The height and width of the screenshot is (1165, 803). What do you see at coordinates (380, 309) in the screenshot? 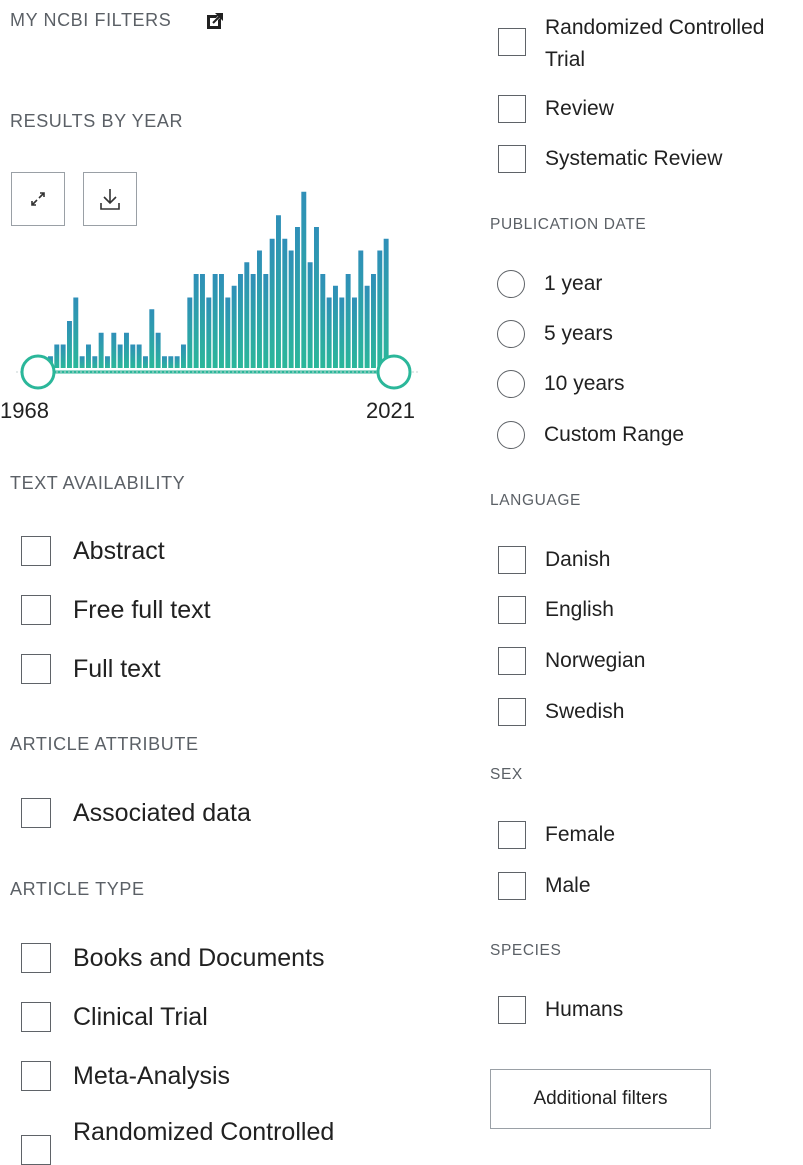
I see `year-bar-2020` at bounding box center [380, 309].